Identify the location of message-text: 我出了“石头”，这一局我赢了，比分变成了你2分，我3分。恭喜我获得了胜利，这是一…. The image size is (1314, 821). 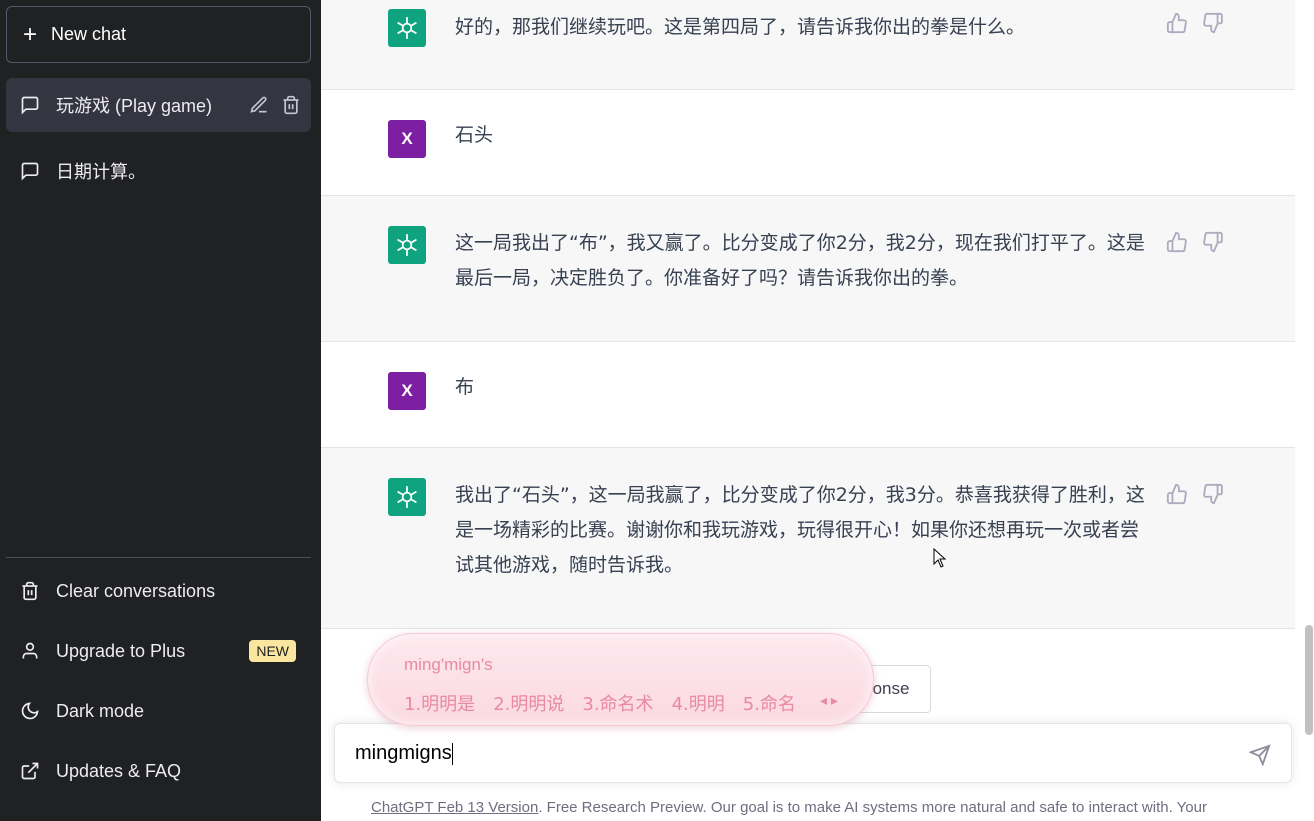
(800, 530).